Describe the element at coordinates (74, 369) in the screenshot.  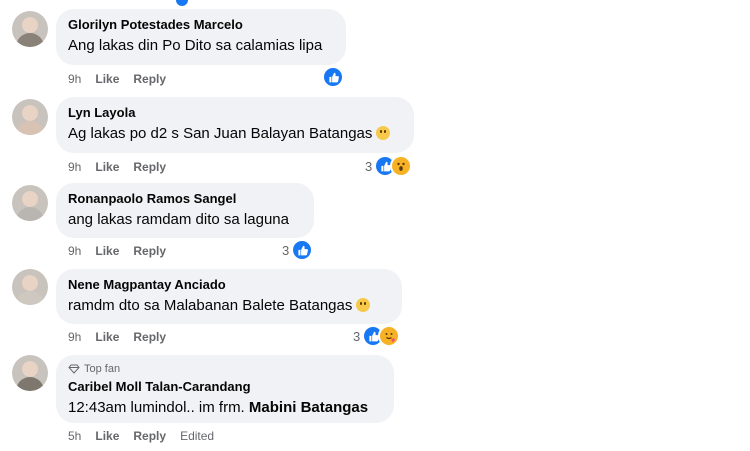
I see `diamond-icon` at that location.